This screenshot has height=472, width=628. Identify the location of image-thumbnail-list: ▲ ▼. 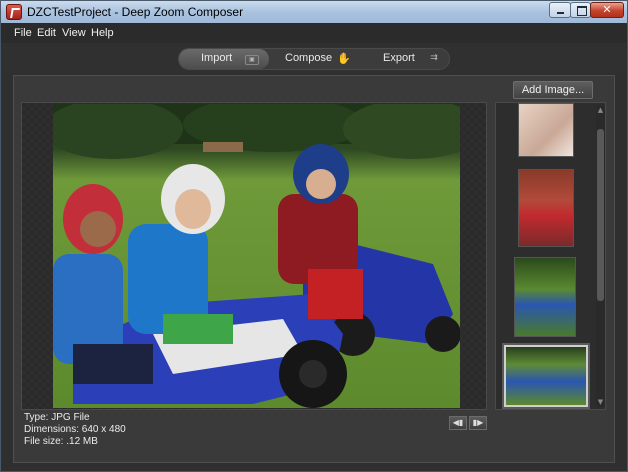
(550, 256).